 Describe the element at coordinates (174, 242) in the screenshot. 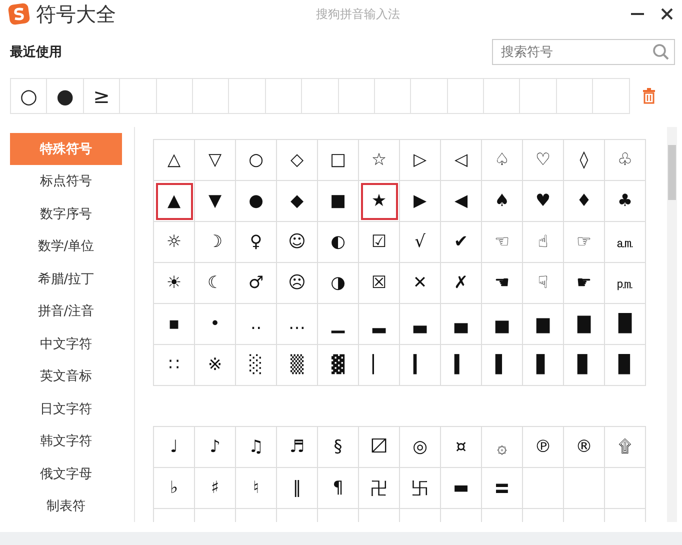

I see `symbol-cell: ☼` at that location.